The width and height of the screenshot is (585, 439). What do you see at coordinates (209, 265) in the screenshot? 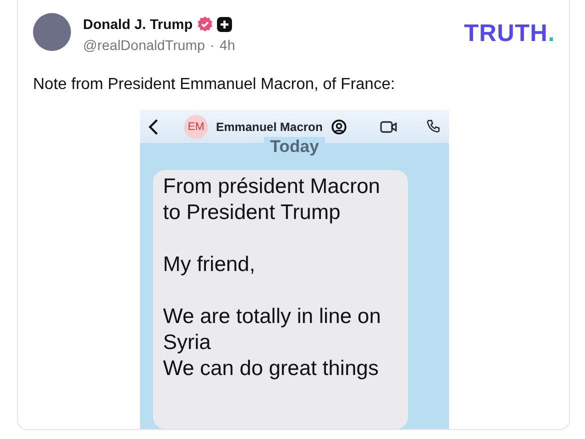
I see `message-text: My friend,` at bounding box center [209, 265].